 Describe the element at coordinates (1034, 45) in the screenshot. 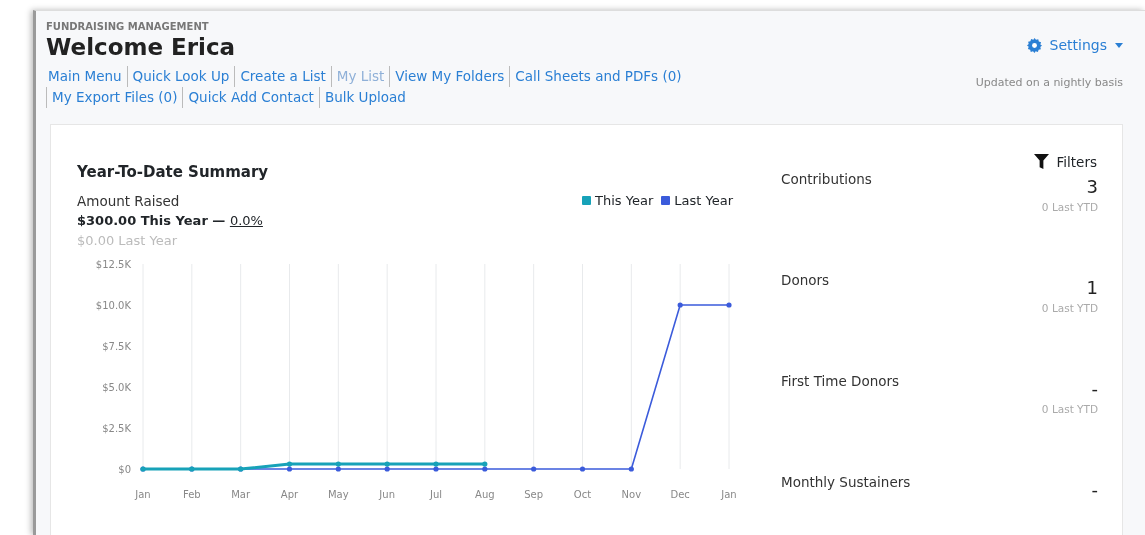

I see `settings-icon` at that location.